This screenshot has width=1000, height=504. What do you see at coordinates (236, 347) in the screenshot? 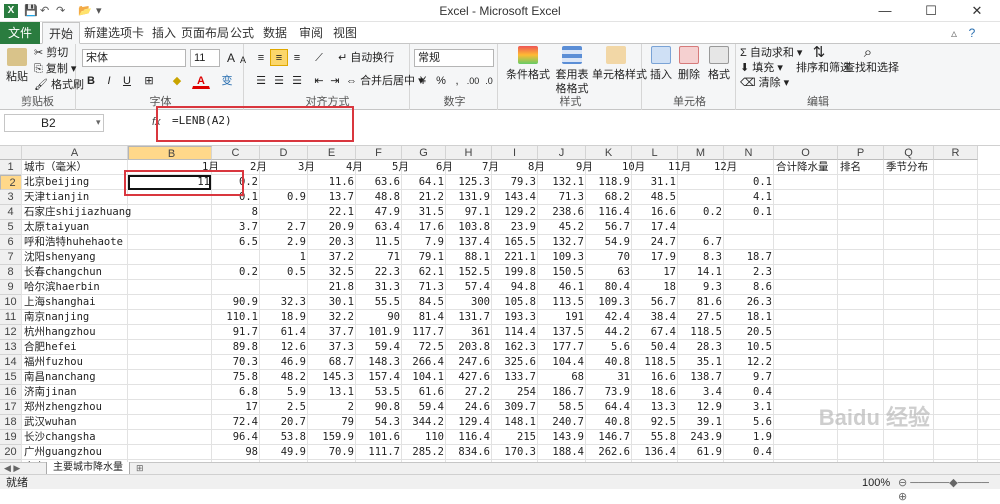
I see `table-cell: 89.8` at bounding box center [236, 347].